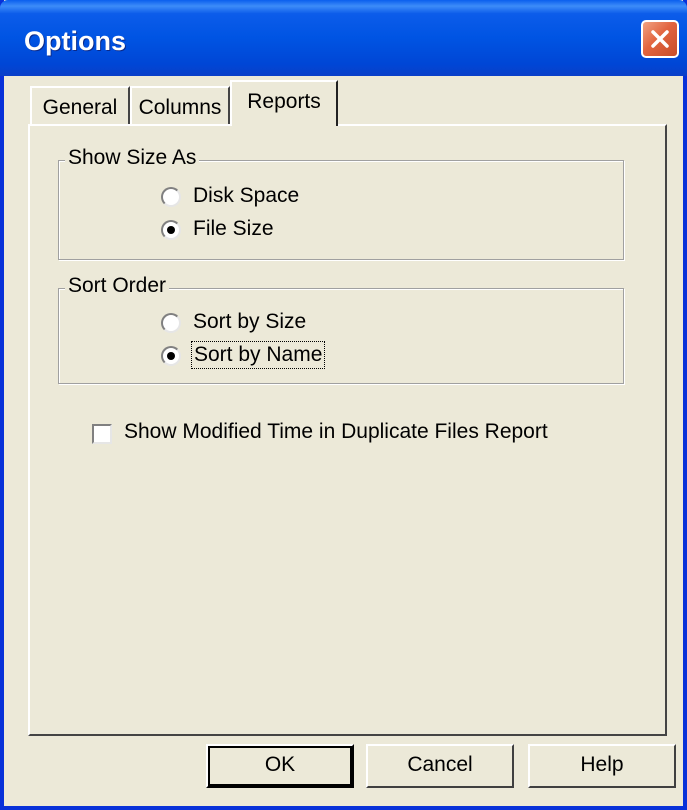 This screenshot has height=810, width=687. Describe the element at coordinates (284, 103) in the screenshot. I see `tab-reports: Reports` at that location.